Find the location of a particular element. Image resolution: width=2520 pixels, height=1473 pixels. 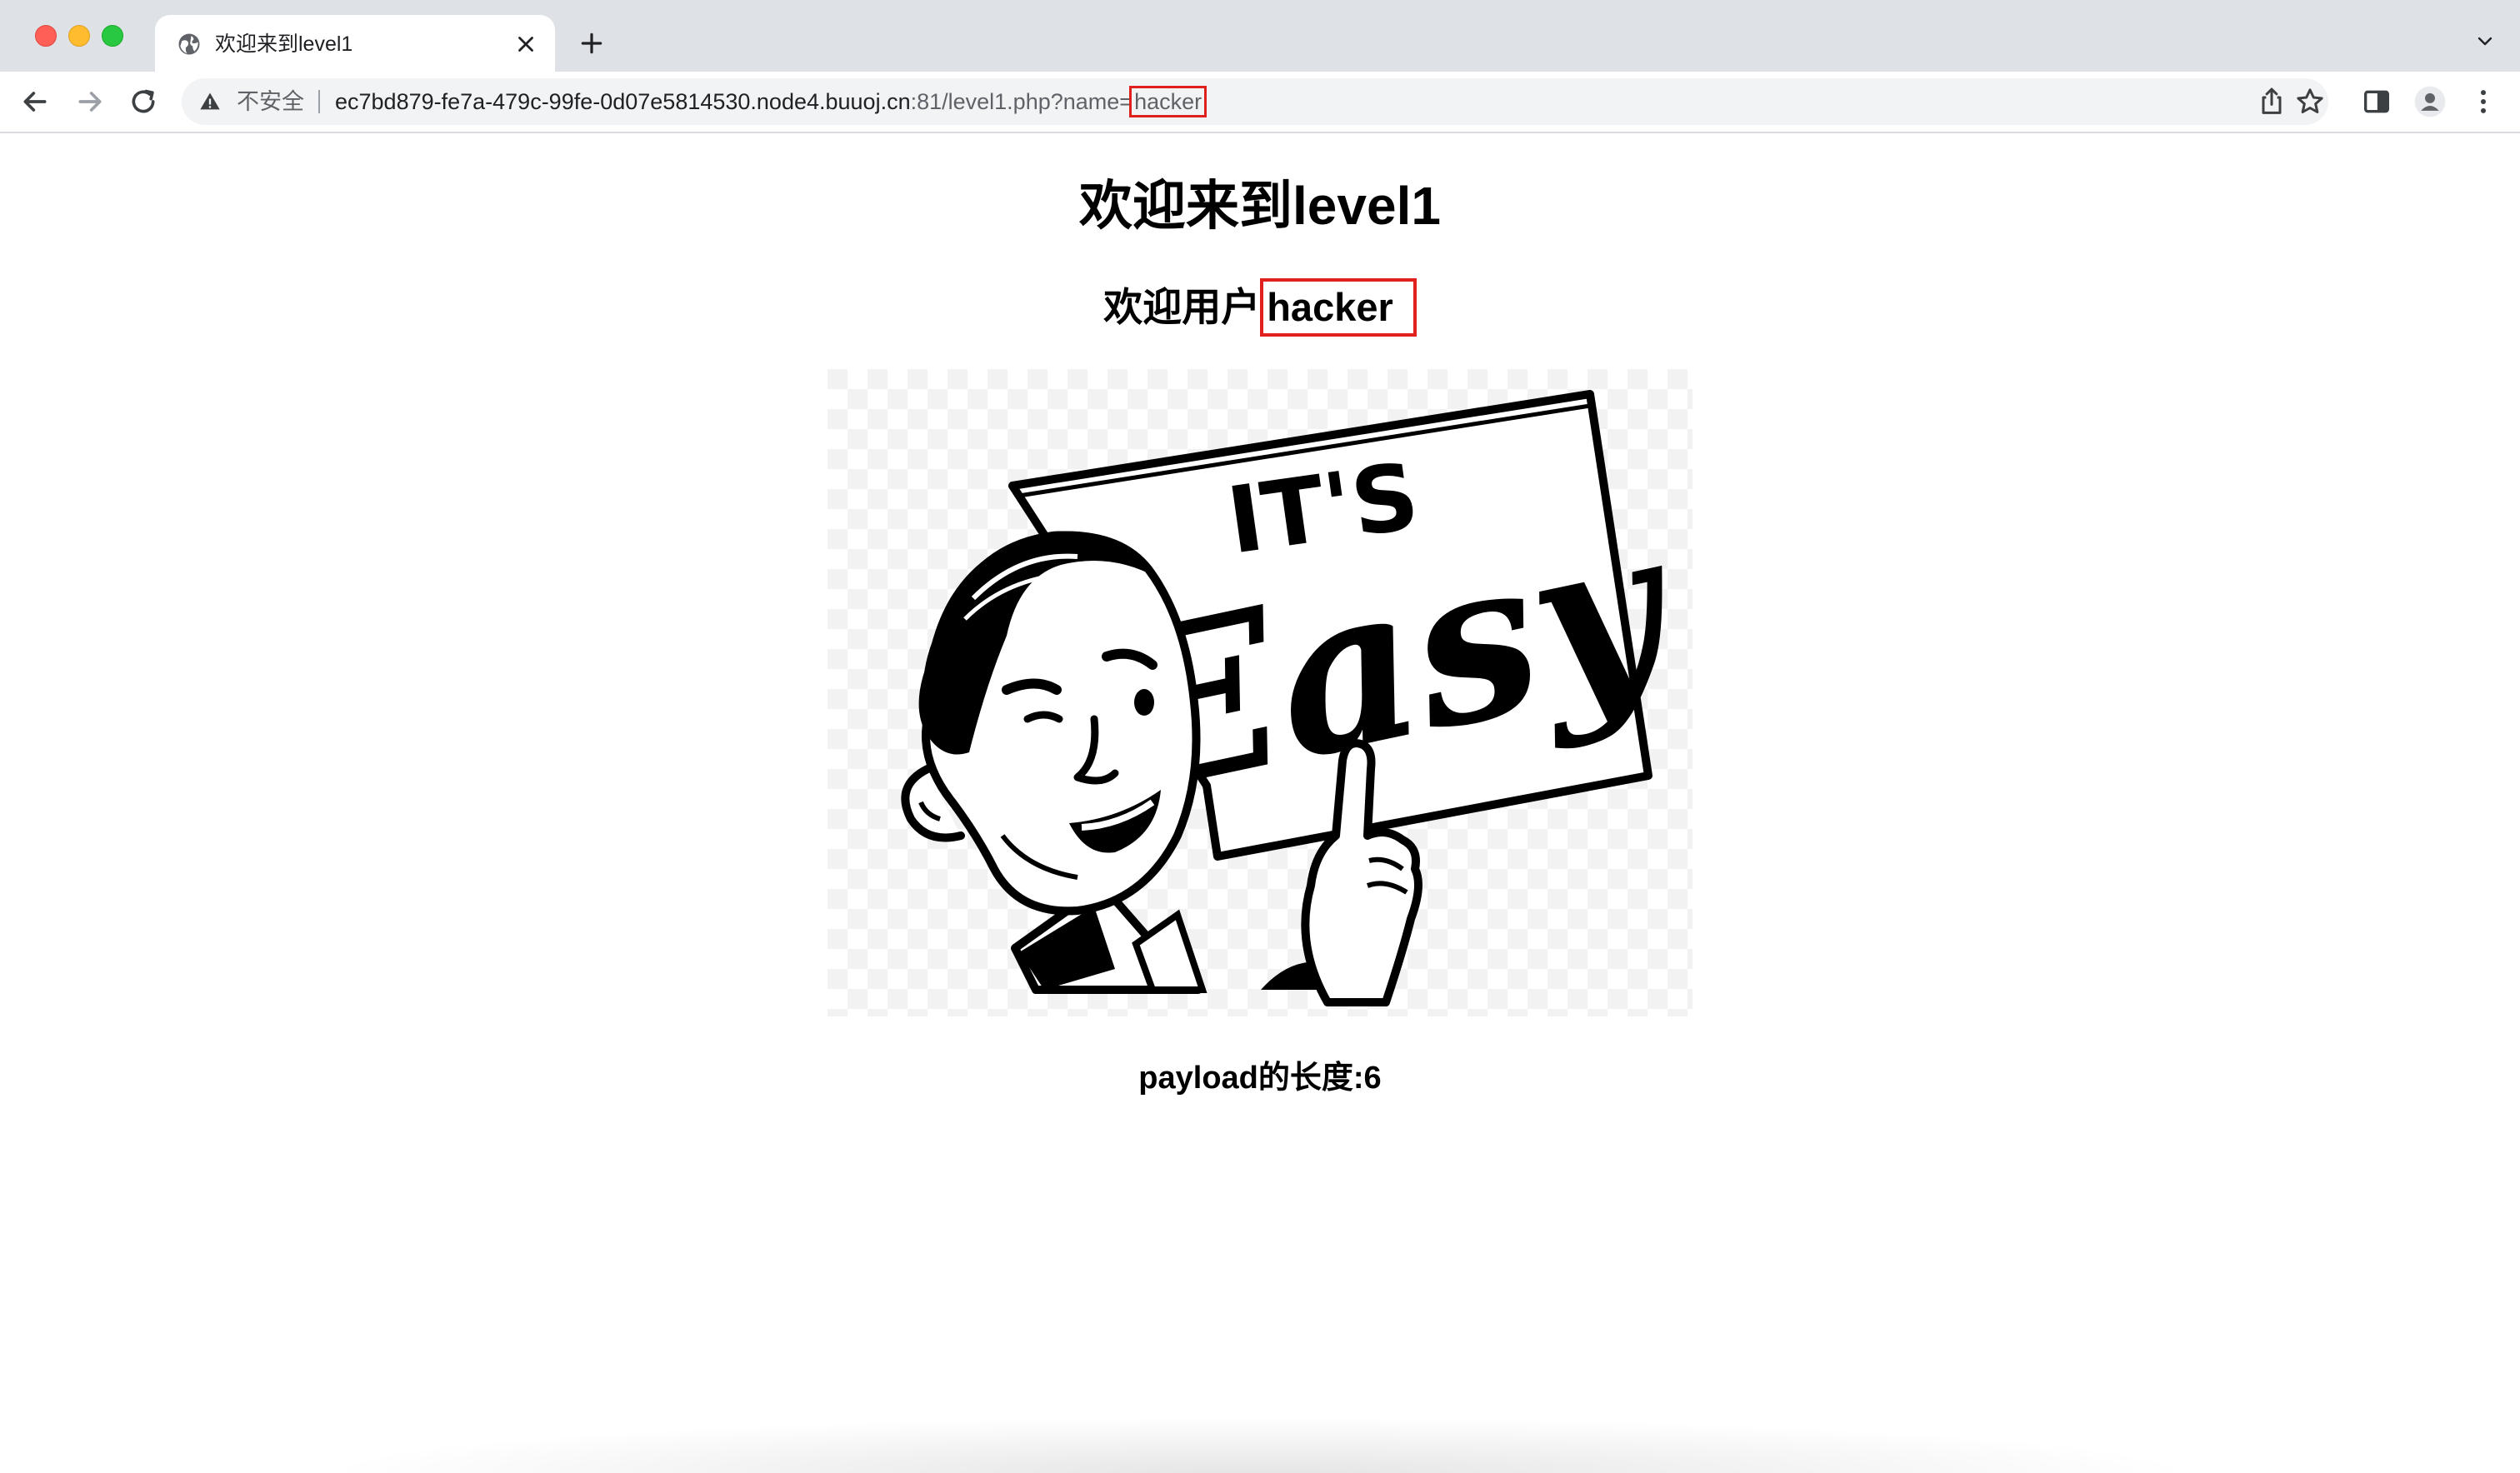

omnibox-divider is located at coordinates (319, 102).